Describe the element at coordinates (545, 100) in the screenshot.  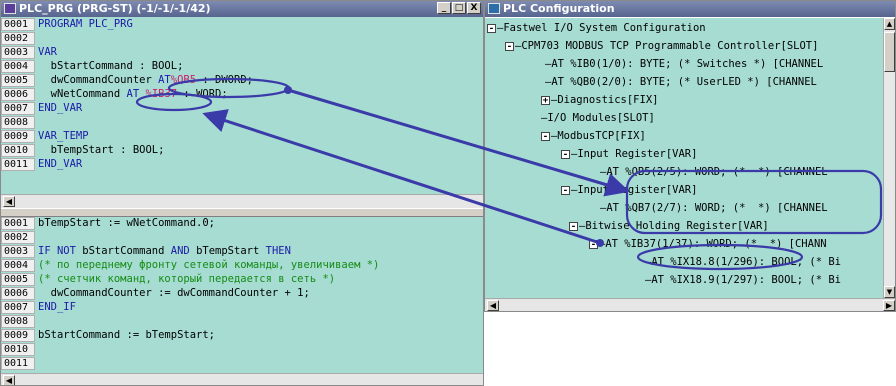
I see `expand-icon: +` at that location.